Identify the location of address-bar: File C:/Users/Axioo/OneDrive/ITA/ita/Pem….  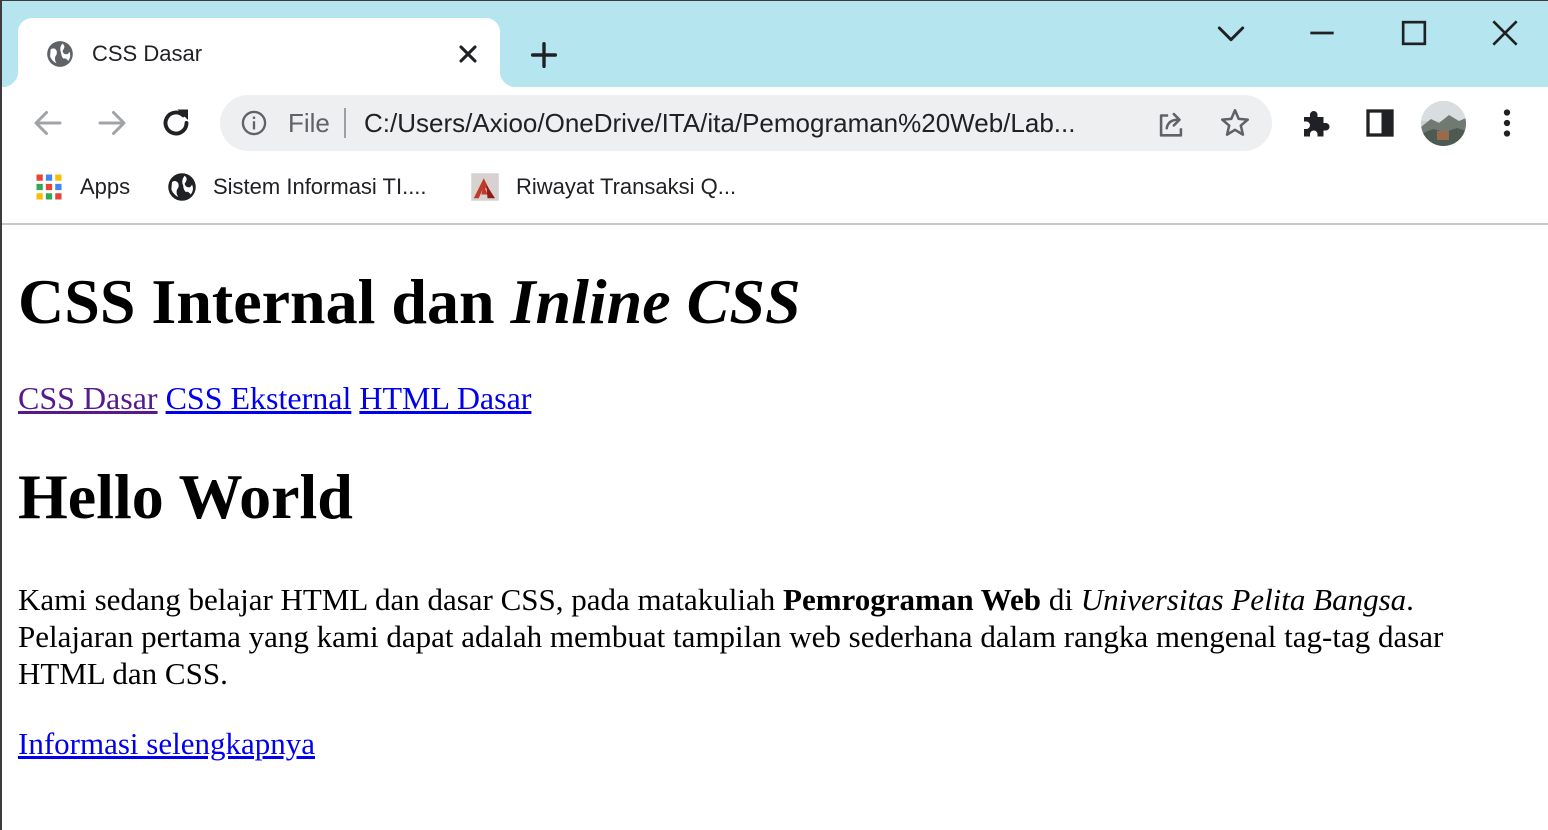
(746, 123).